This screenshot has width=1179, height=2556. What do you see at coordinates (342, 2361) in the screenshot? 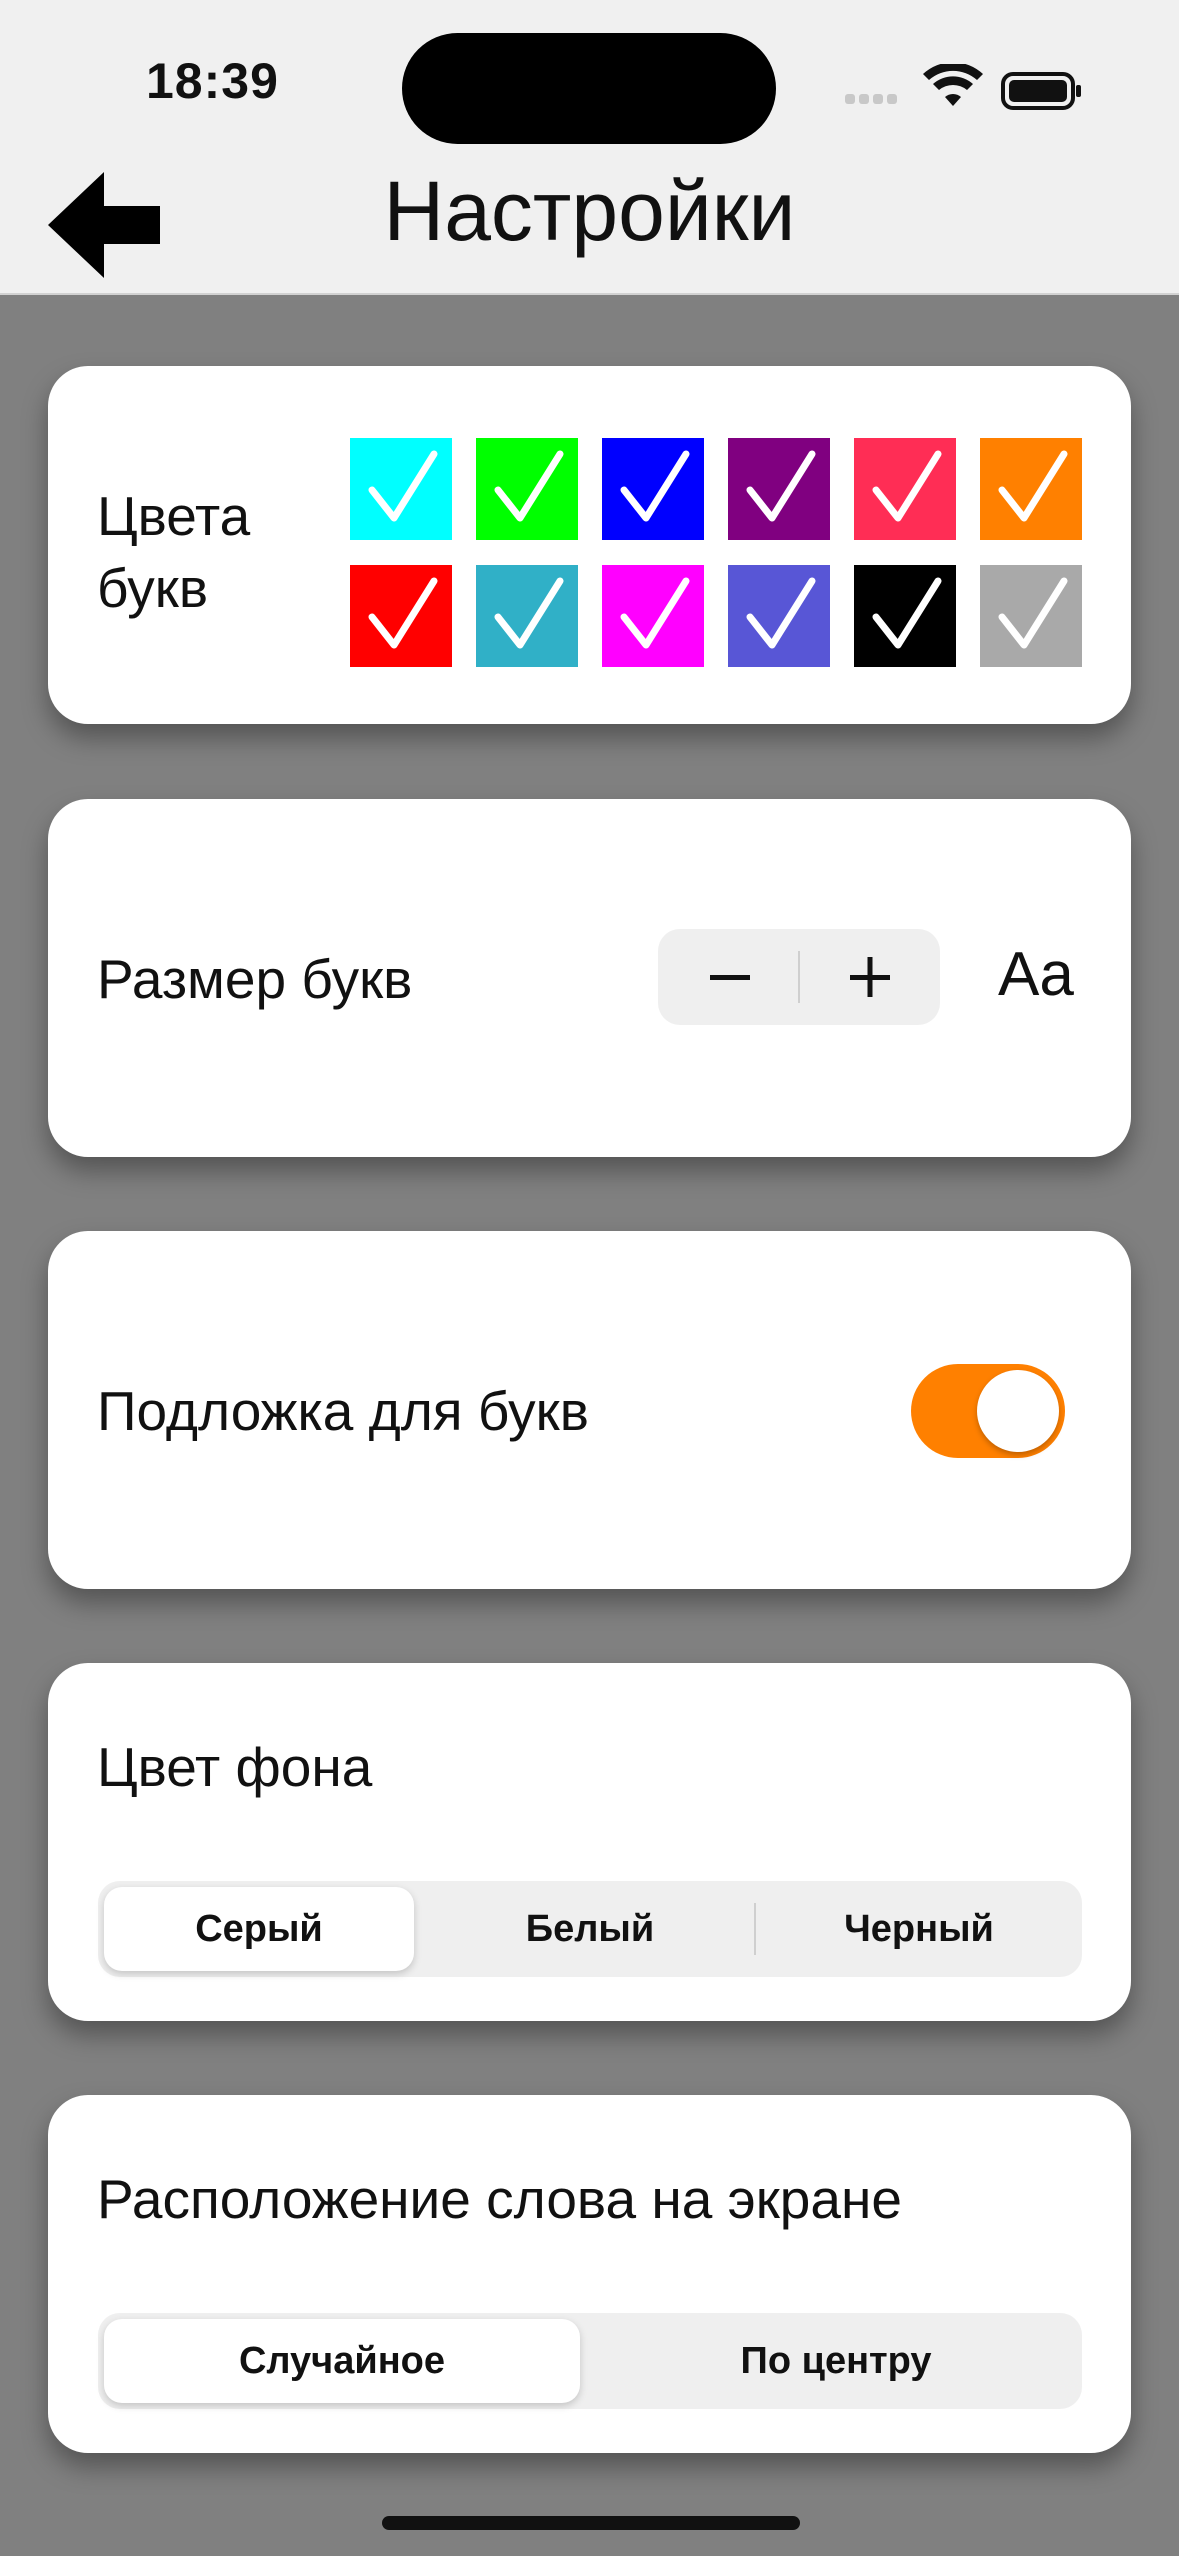
I see `segment-random: Случайное` at bounding box center [342, 2361].